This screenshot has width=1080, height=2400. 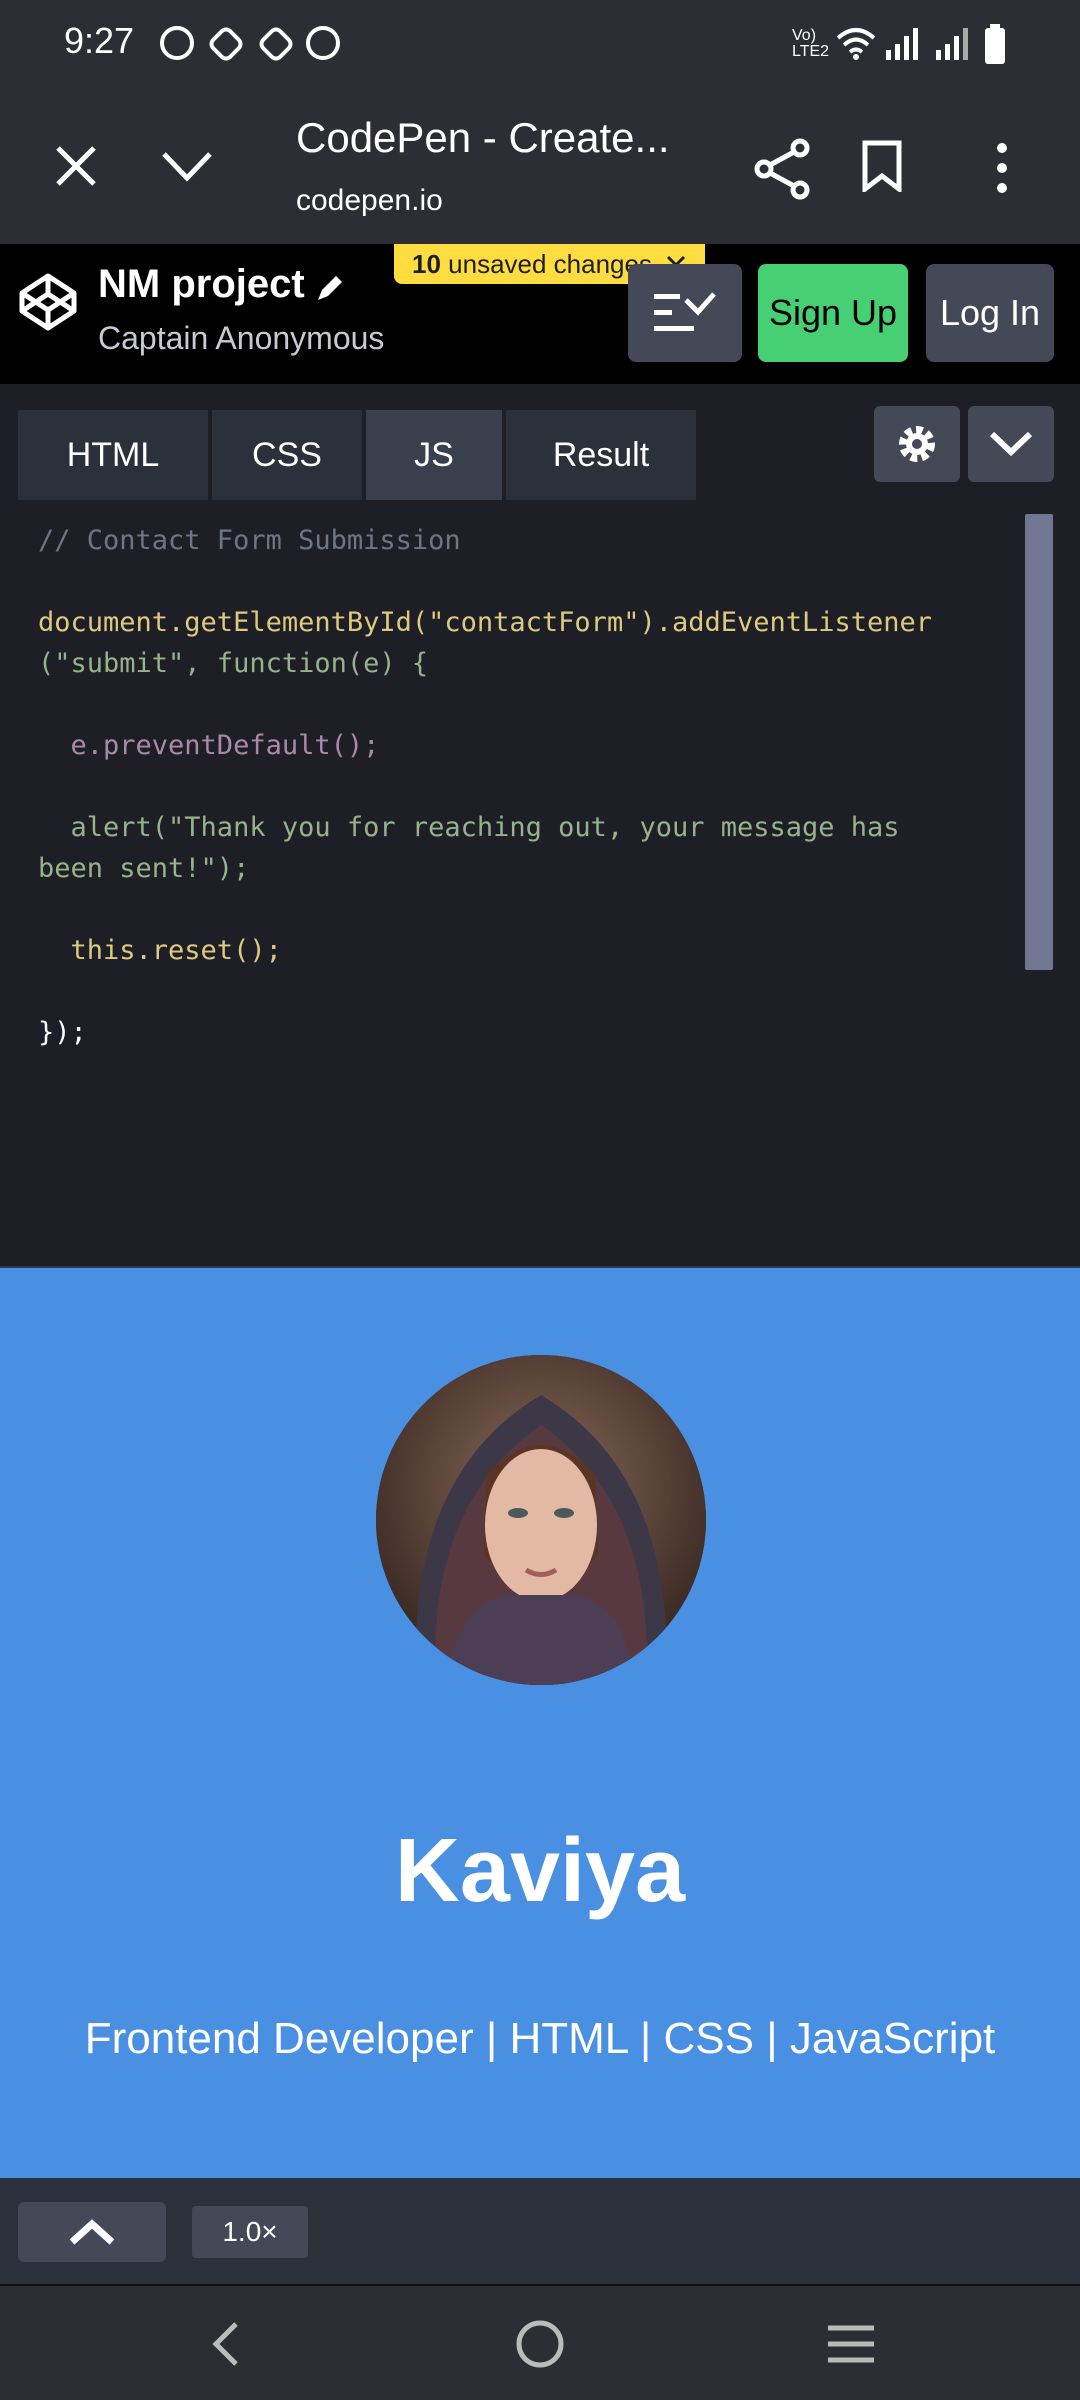 I want to click on profile-photo-image, so click(x=541, y=1520).